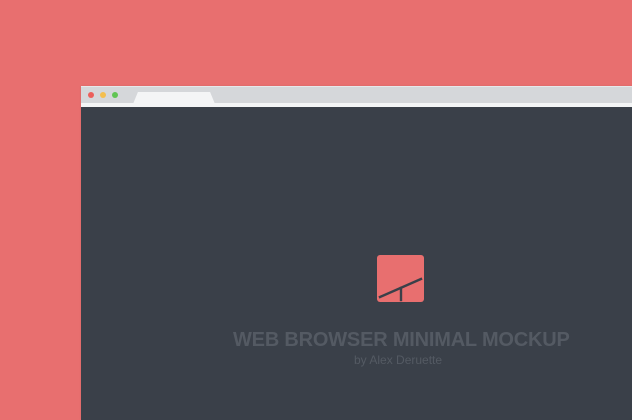  I want to click on brand-logo-icon, so click(400, 278).